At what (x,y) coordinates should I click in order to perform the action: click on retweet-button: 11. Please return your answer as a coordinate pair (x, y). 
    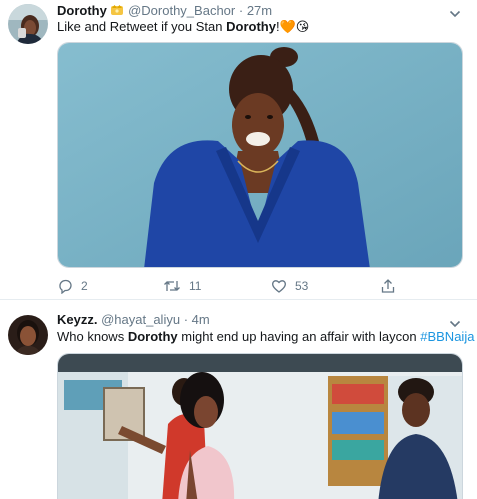
    Looking at the image, I should click on (182, 286).